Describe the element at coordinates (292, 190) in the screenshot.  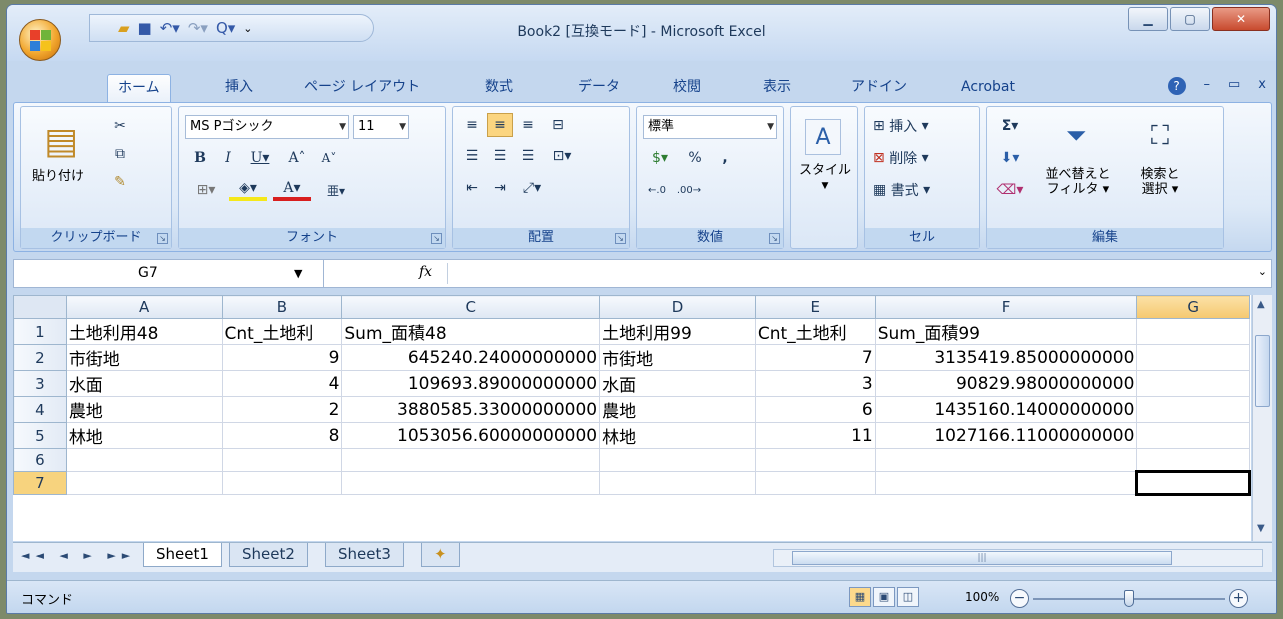
I see `font-color-icon: A▾` at that location.